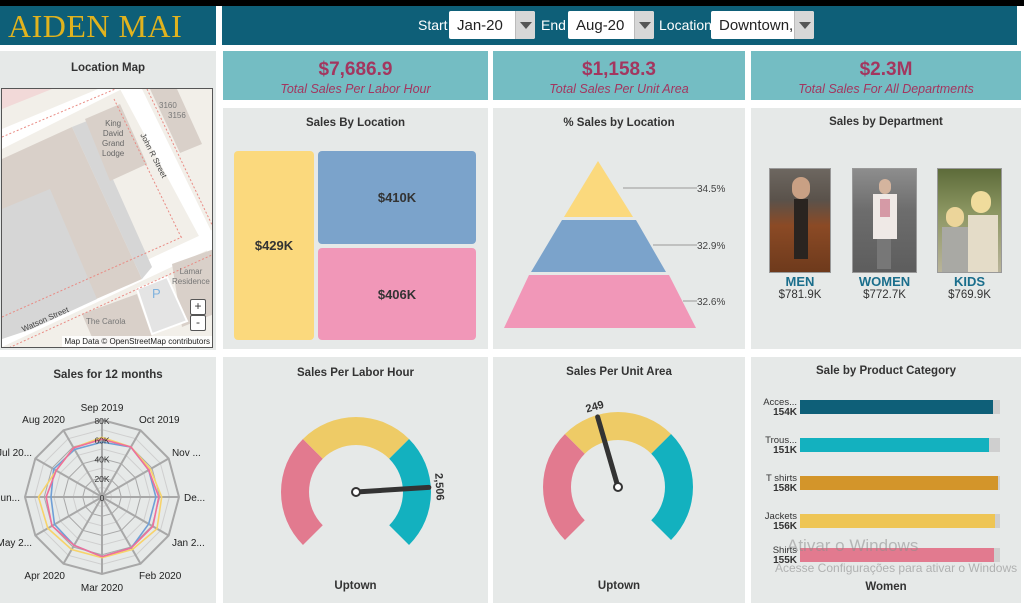 The height and width of the screenshot is (605, 1024). I want to click on radar-tick-label: 20K, so click(101, 479).